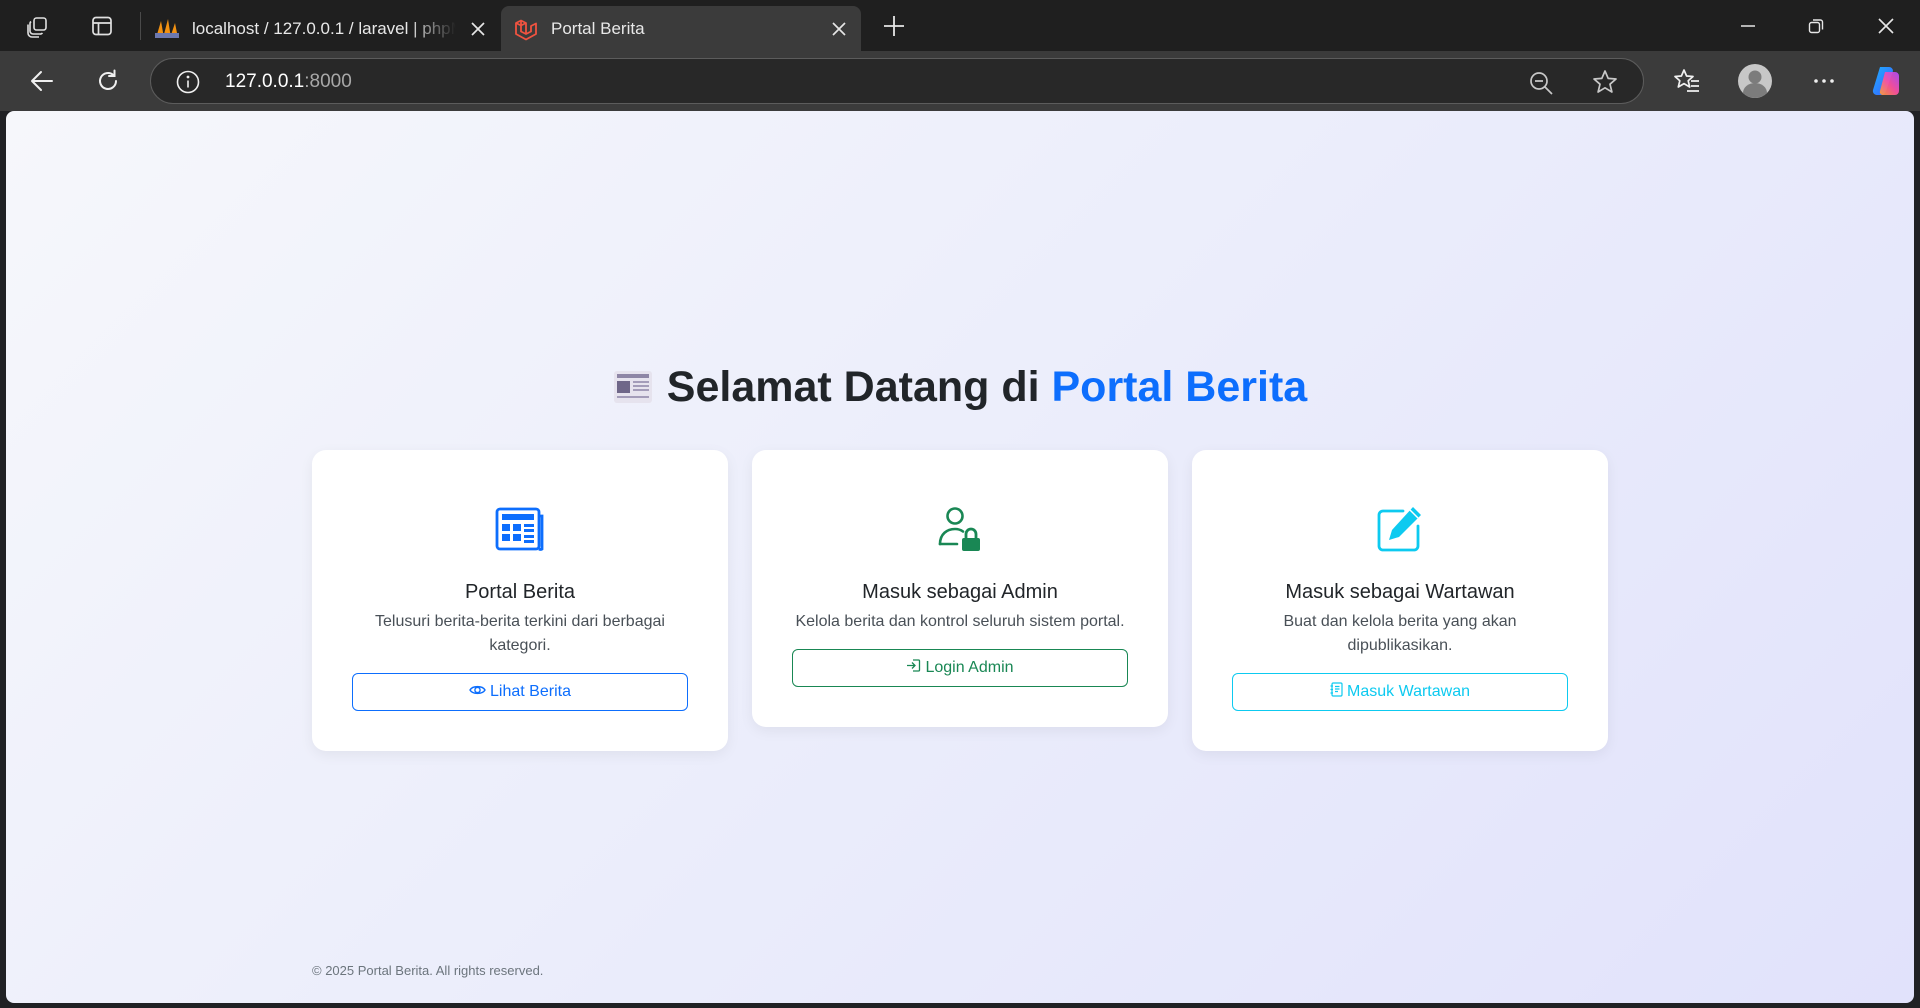 The height and width of the screenshot is (1008, 1920). I want to click on browser-toolbar: 127.0.0.1:8000, so click(960, 81).